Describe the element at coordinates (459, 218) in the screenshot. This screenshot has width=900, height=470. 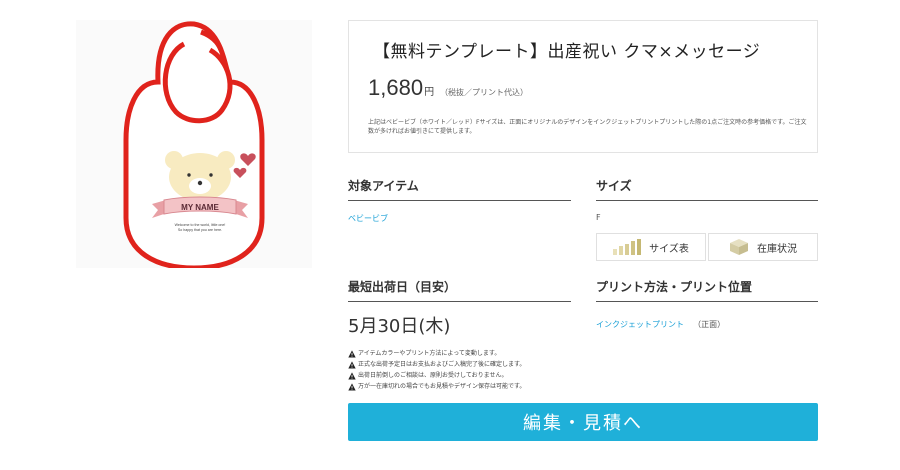
I see `item-link: ベビービブ` at that location.